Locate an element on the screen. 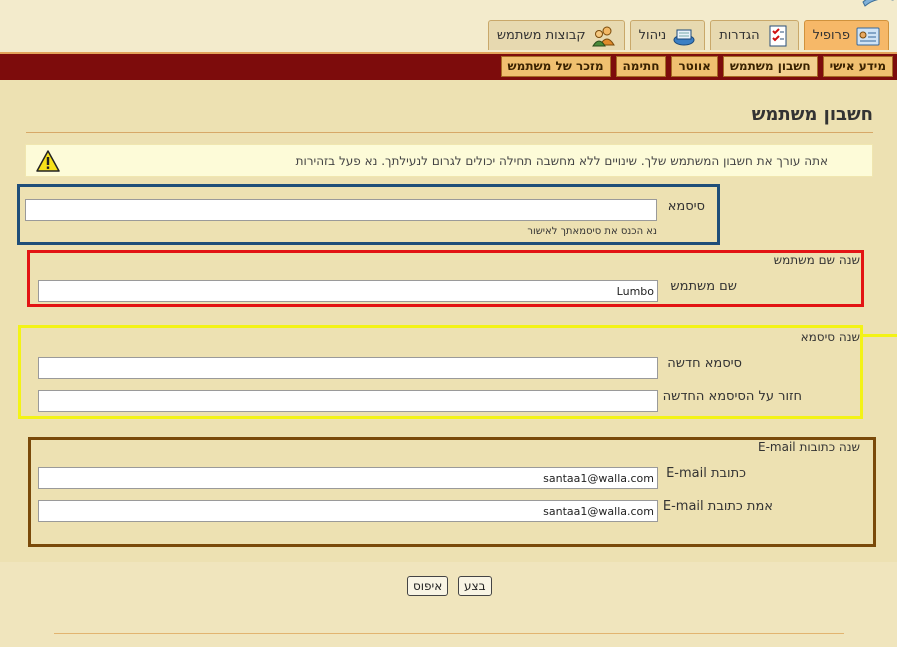 The width and height of the screenshot is (897, 647). subtab-signature: חתימה is located at coordinates (641, 66).